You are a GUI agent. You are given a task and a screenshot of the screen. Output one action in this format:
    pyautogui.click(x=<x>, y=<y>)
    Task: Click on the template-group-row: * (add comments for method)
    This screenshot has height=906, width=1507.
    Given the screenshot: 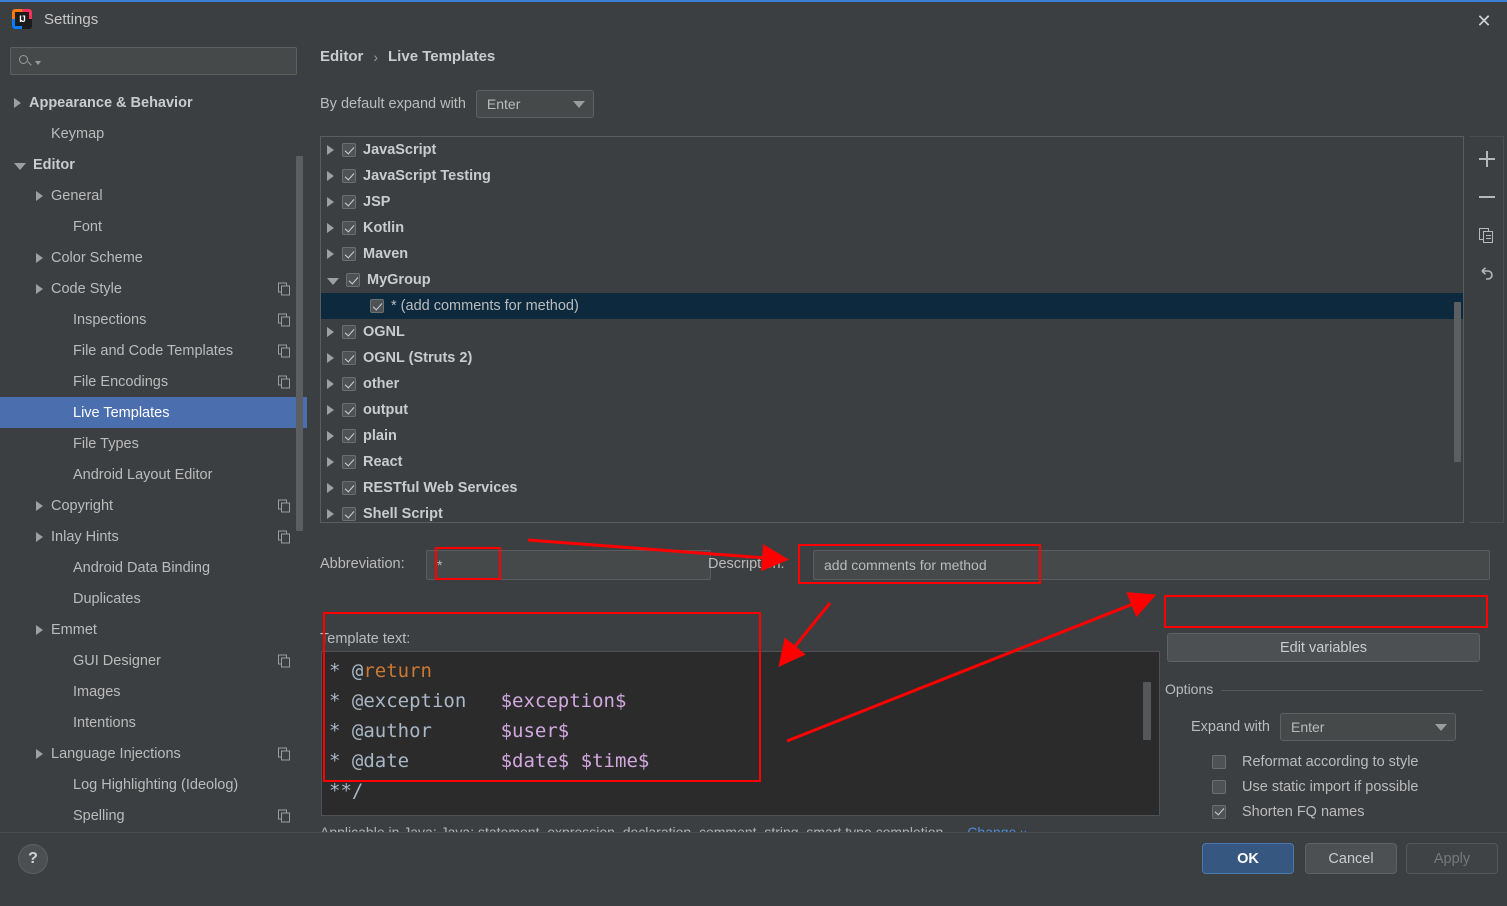 What is the action you would take?
    pyautogui.click(x=892, y=306)
    